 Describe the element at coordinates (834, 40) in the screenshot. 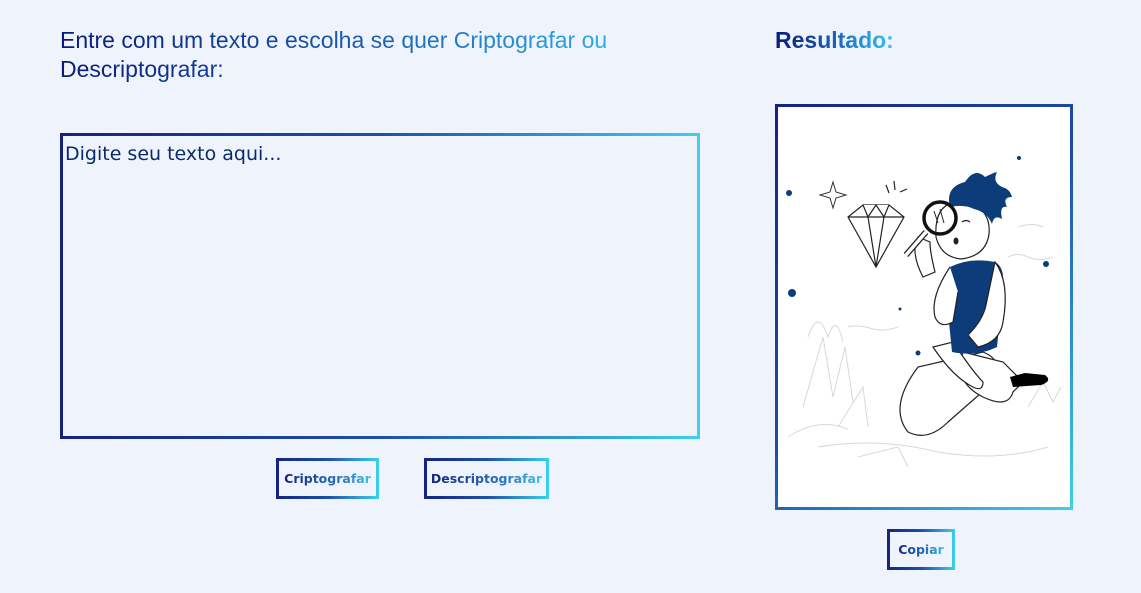

I see `result-title: Resultado:` at that location.